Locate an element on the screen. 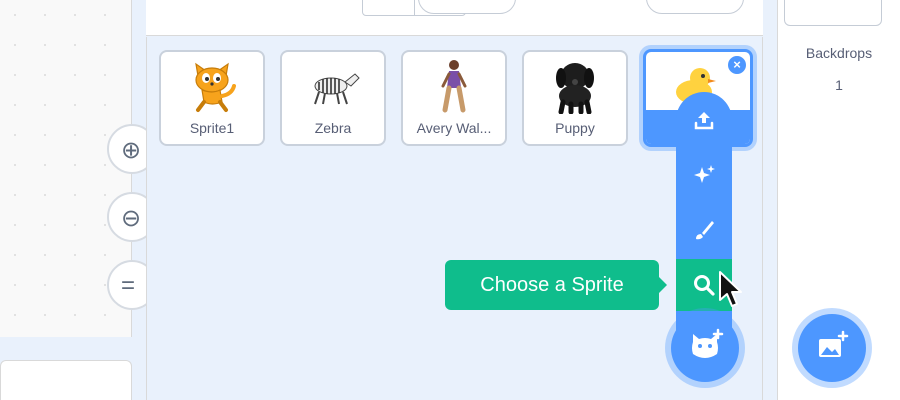 This screenshot has width=900, height=400. zebra-icon is located at coordinates (333, 86).